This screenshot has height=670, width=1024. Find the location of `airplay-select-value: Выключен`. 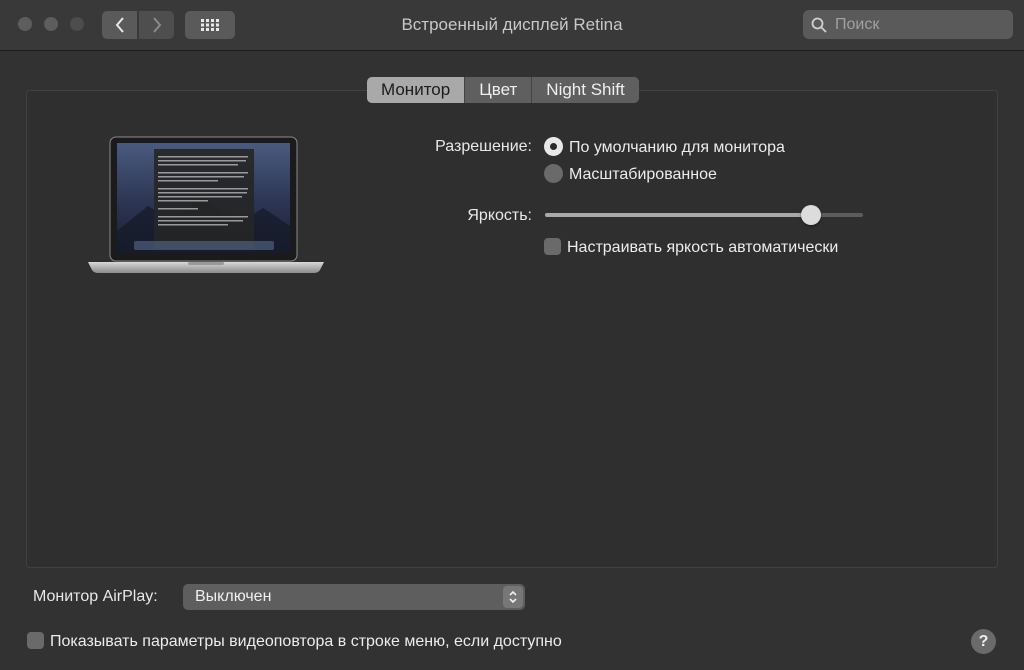

airplay-select-value: Выключен is located at coordinates (233, 596).